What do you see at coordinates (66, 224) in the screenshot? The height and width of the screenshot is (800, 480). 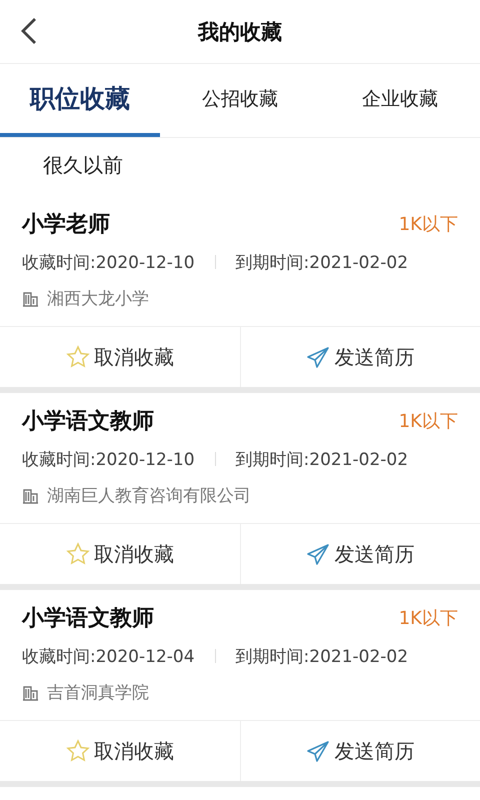 I see `job-title: 小学老师` at bounding box center [66, 224].